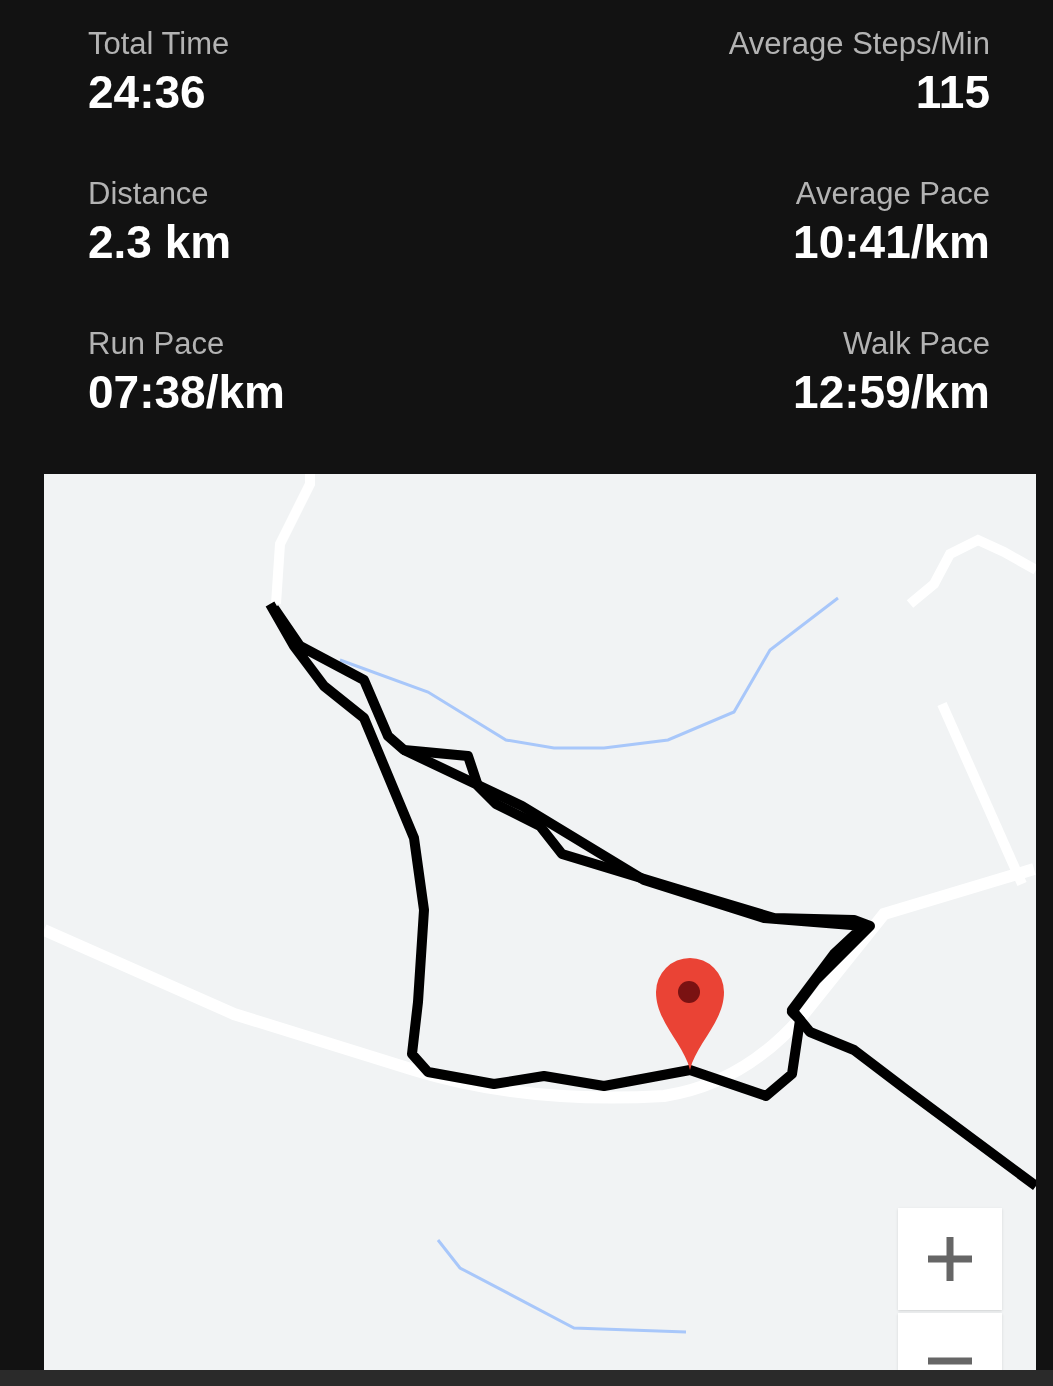 This screenshot has width=1053, height=1386. What do you see at coordinates (950, 1361) in the screenshot?
I see `minus-icon` at bounding box center [950, 1361].